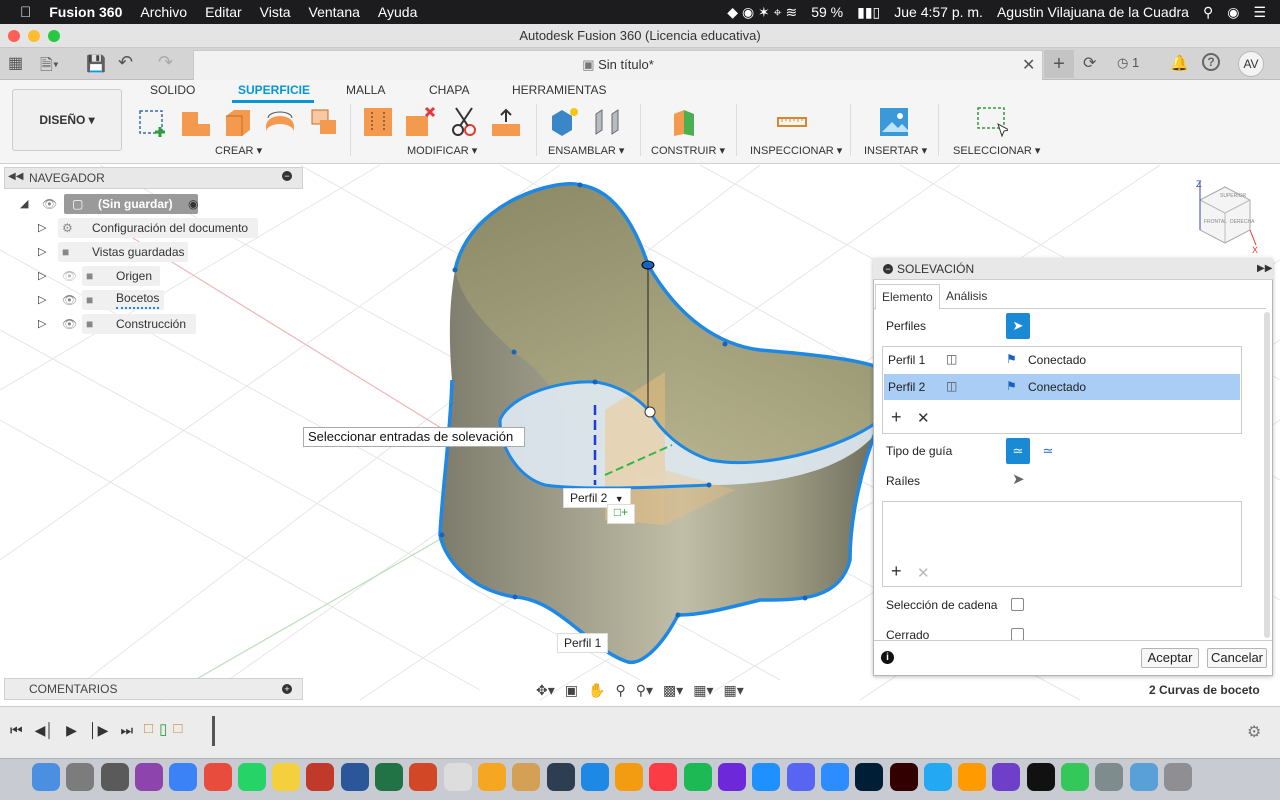 Image resolution: width=1280 pixels, height=800 pixels. Describe the element at coordinates (888, 269) in the screenshot. I see `collapse-dialog-icon: −` at that location.